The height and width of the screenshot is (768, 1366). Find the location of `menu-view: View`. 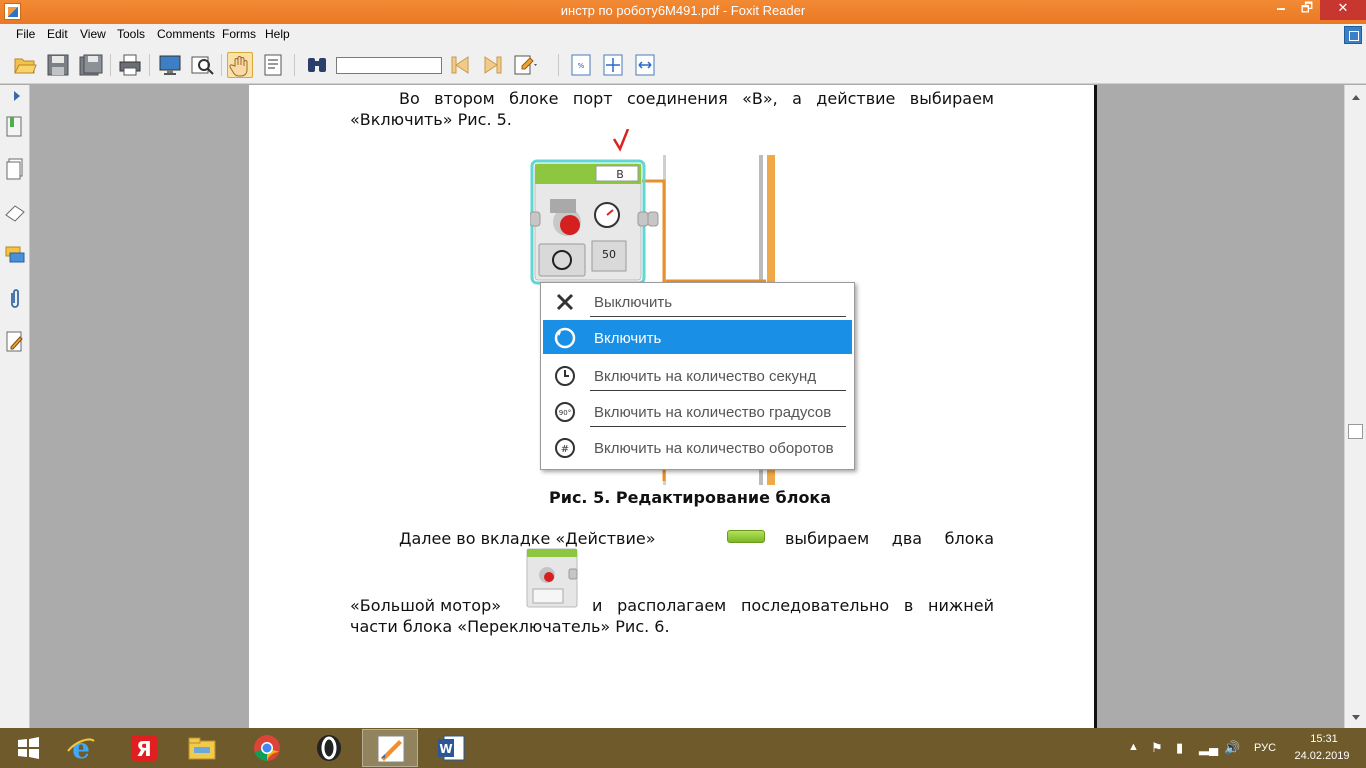

menu-view: View is located at coordinates (93, 34).